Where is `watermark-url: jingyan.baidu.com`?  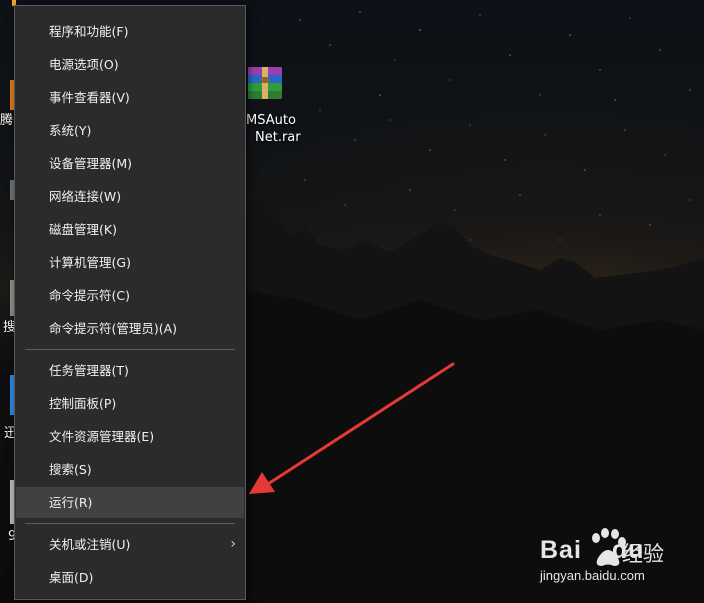
watermark-url: jingyan.baidu.com is located at coordinates (592, 575).